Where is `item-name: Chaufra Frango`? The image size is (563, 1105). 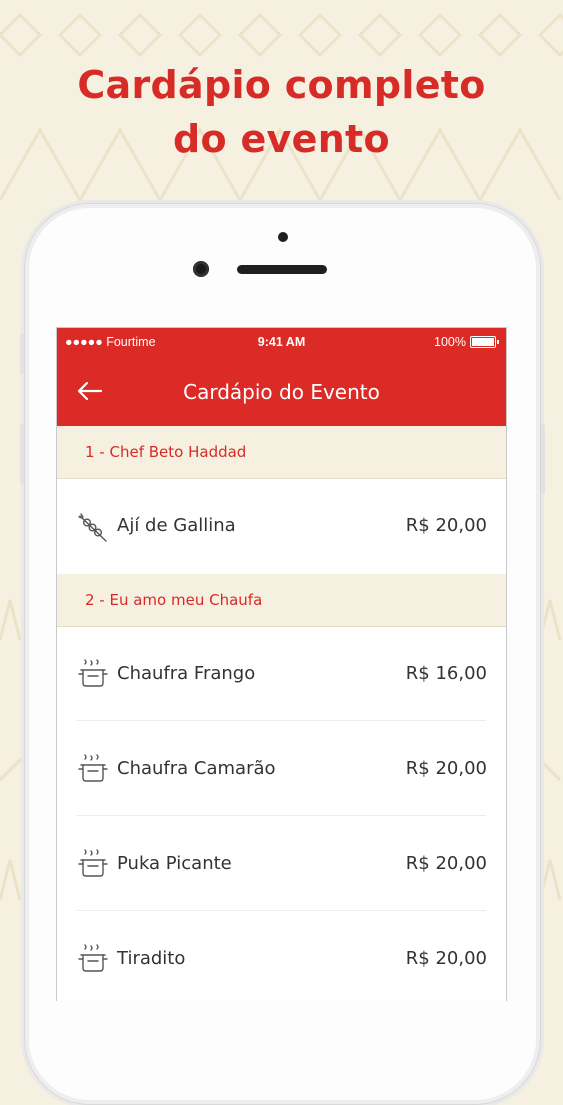
item-name: Chaufra Frango is located at coordinates (186, 673).